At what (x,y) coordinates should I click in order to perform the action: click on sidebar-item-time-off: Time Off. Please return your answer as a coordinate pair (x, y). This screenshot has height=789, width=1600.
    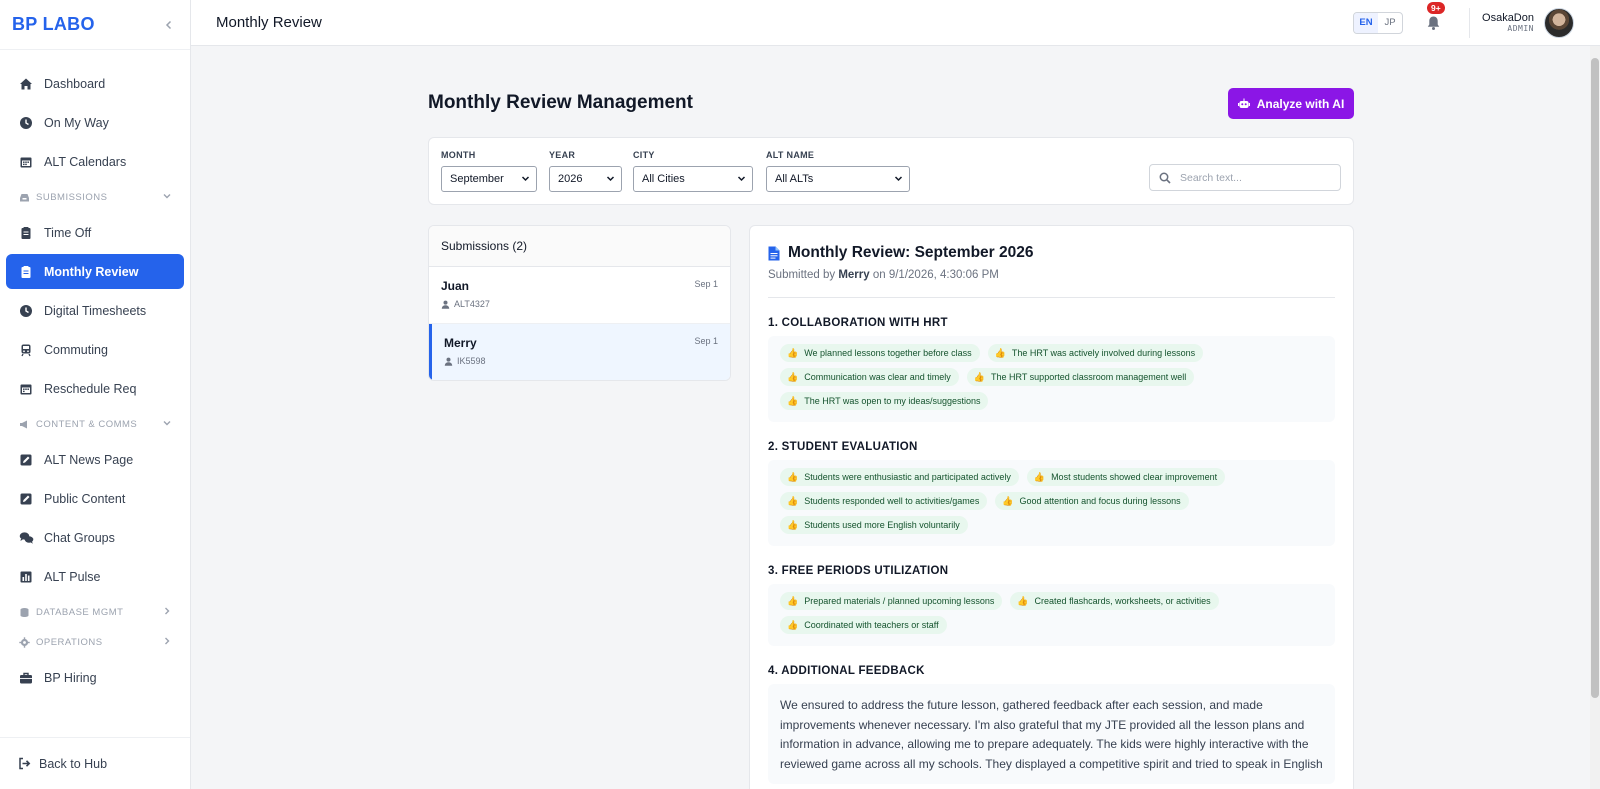
    Looking at the image, I should click on (95, 232).